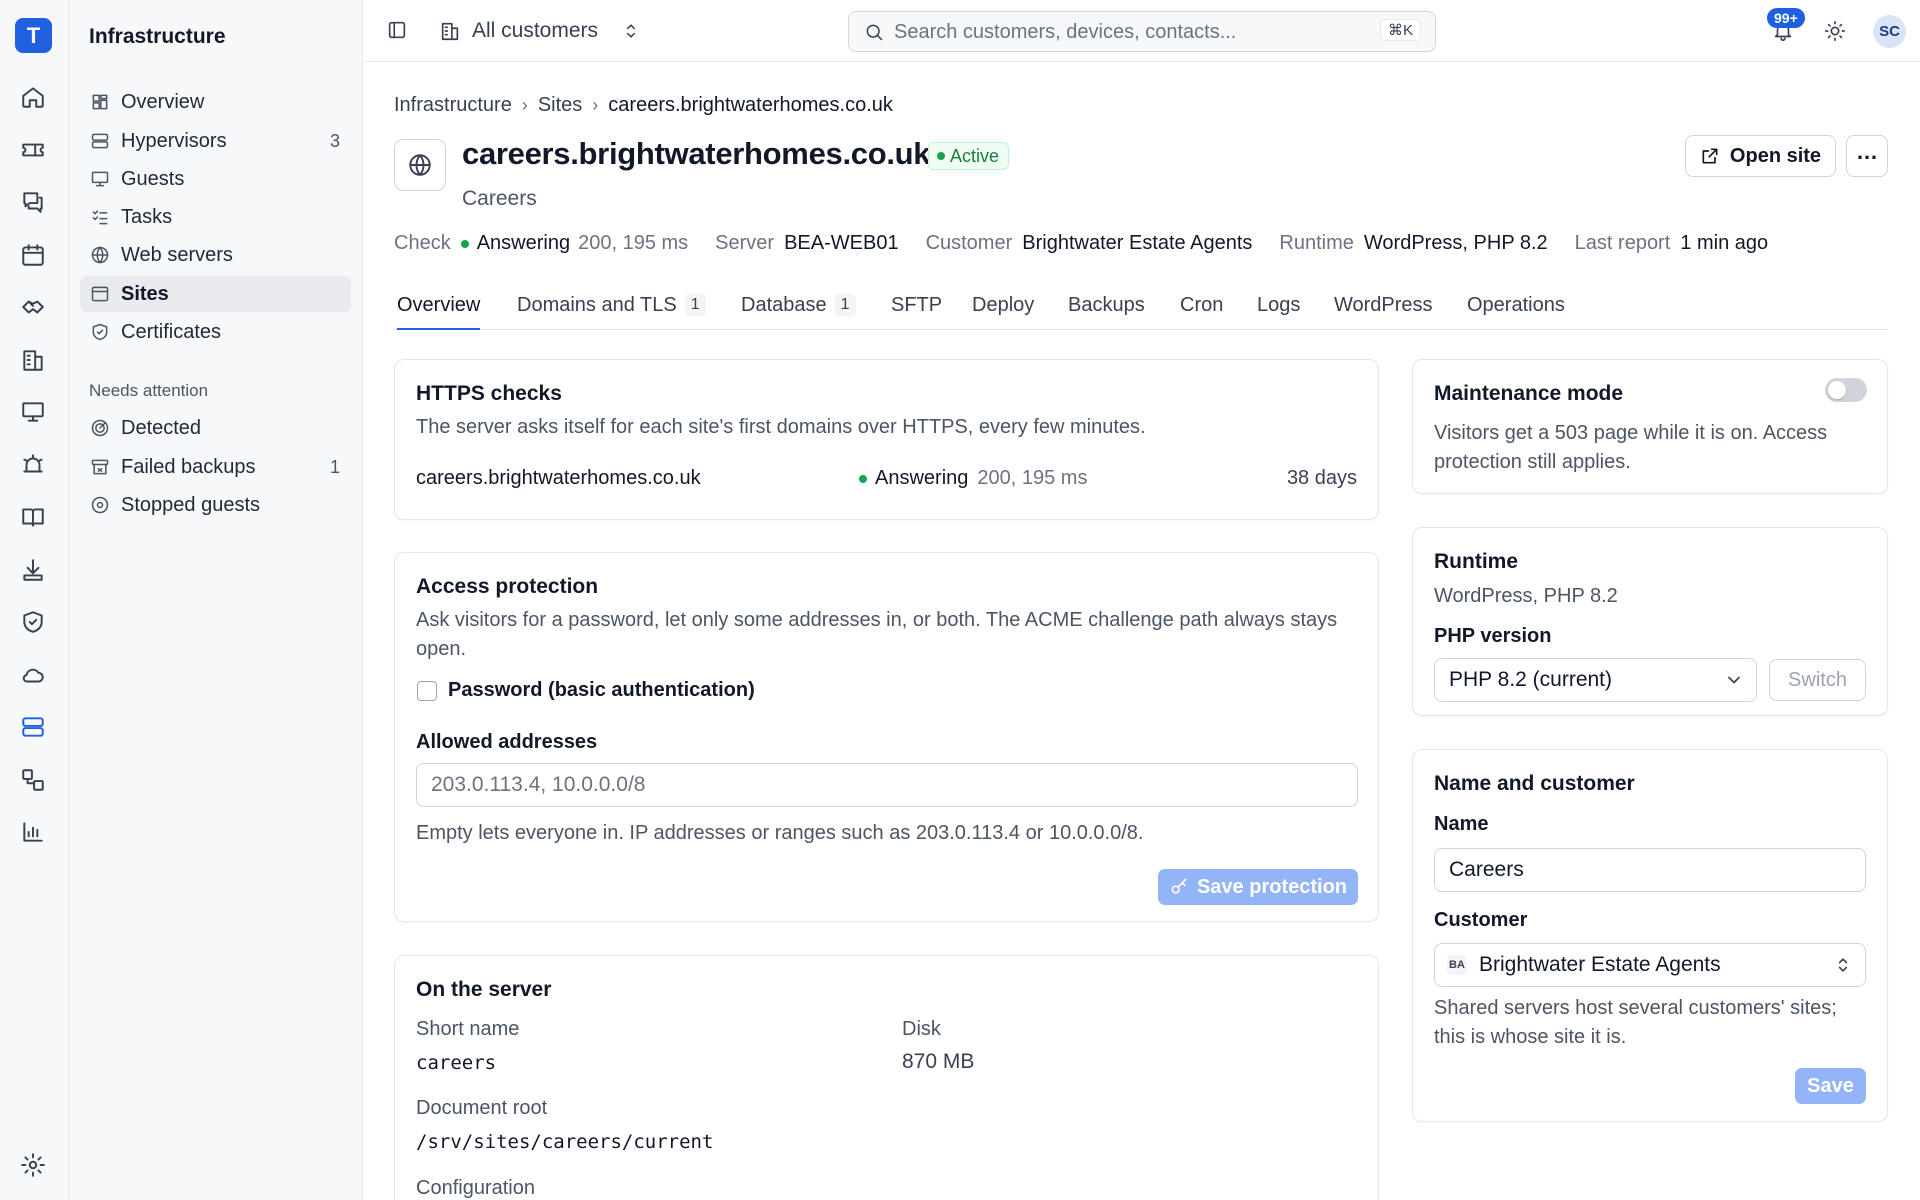 The height and width of the screenshot is (1200, 1920). Describe the element at coordinates (1106, 305) in the screenshot. I see `tab-label: Backups` at that location.